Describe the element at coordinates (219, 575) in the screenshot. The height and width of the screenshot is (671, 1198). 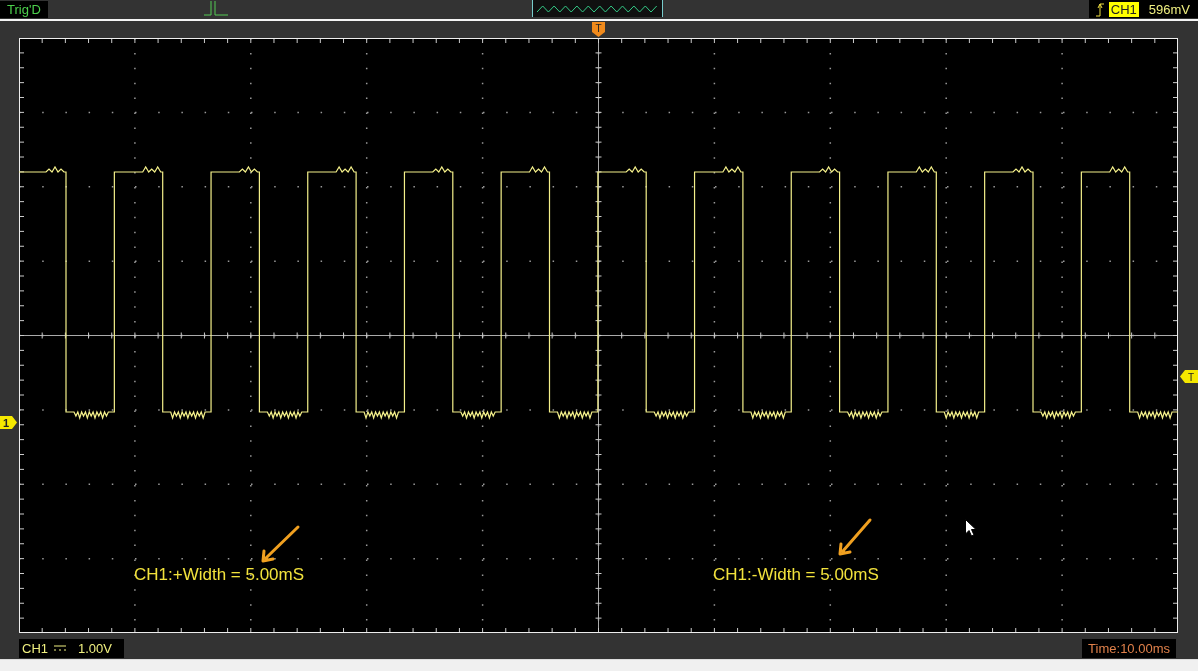
I see `measurement-label: CH1:+Width = 5.00mS` at that location.